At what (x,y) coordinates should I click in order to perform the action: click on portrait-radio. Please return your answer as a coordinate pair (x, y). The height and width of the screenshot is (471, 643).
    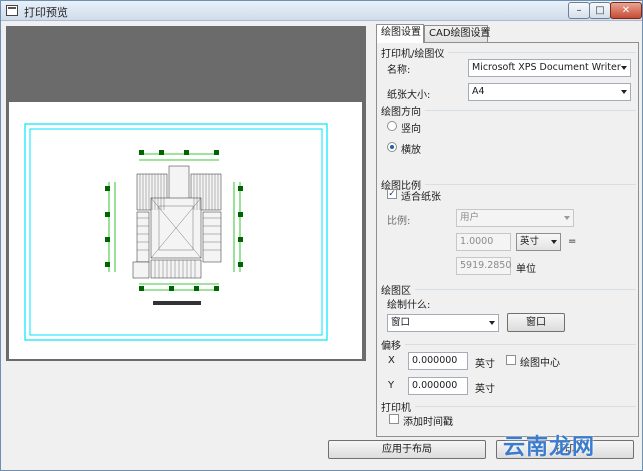
    Looking at the image, I should click on (392, 126).